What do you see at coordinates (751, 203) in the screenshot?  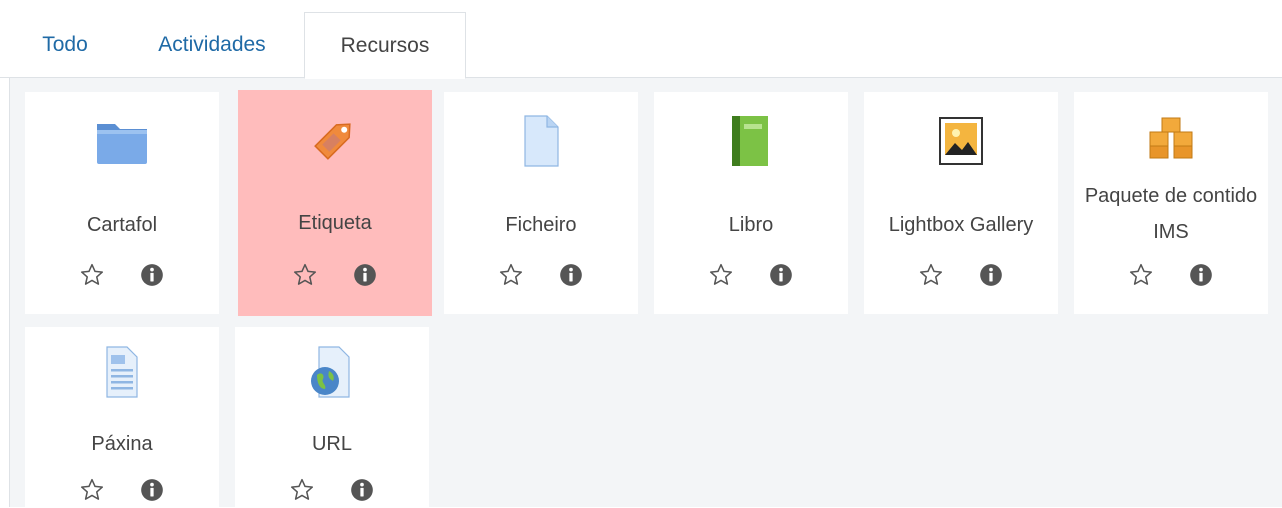 I see `resource-card-libro: Libro` at bounding box center [751, 203].